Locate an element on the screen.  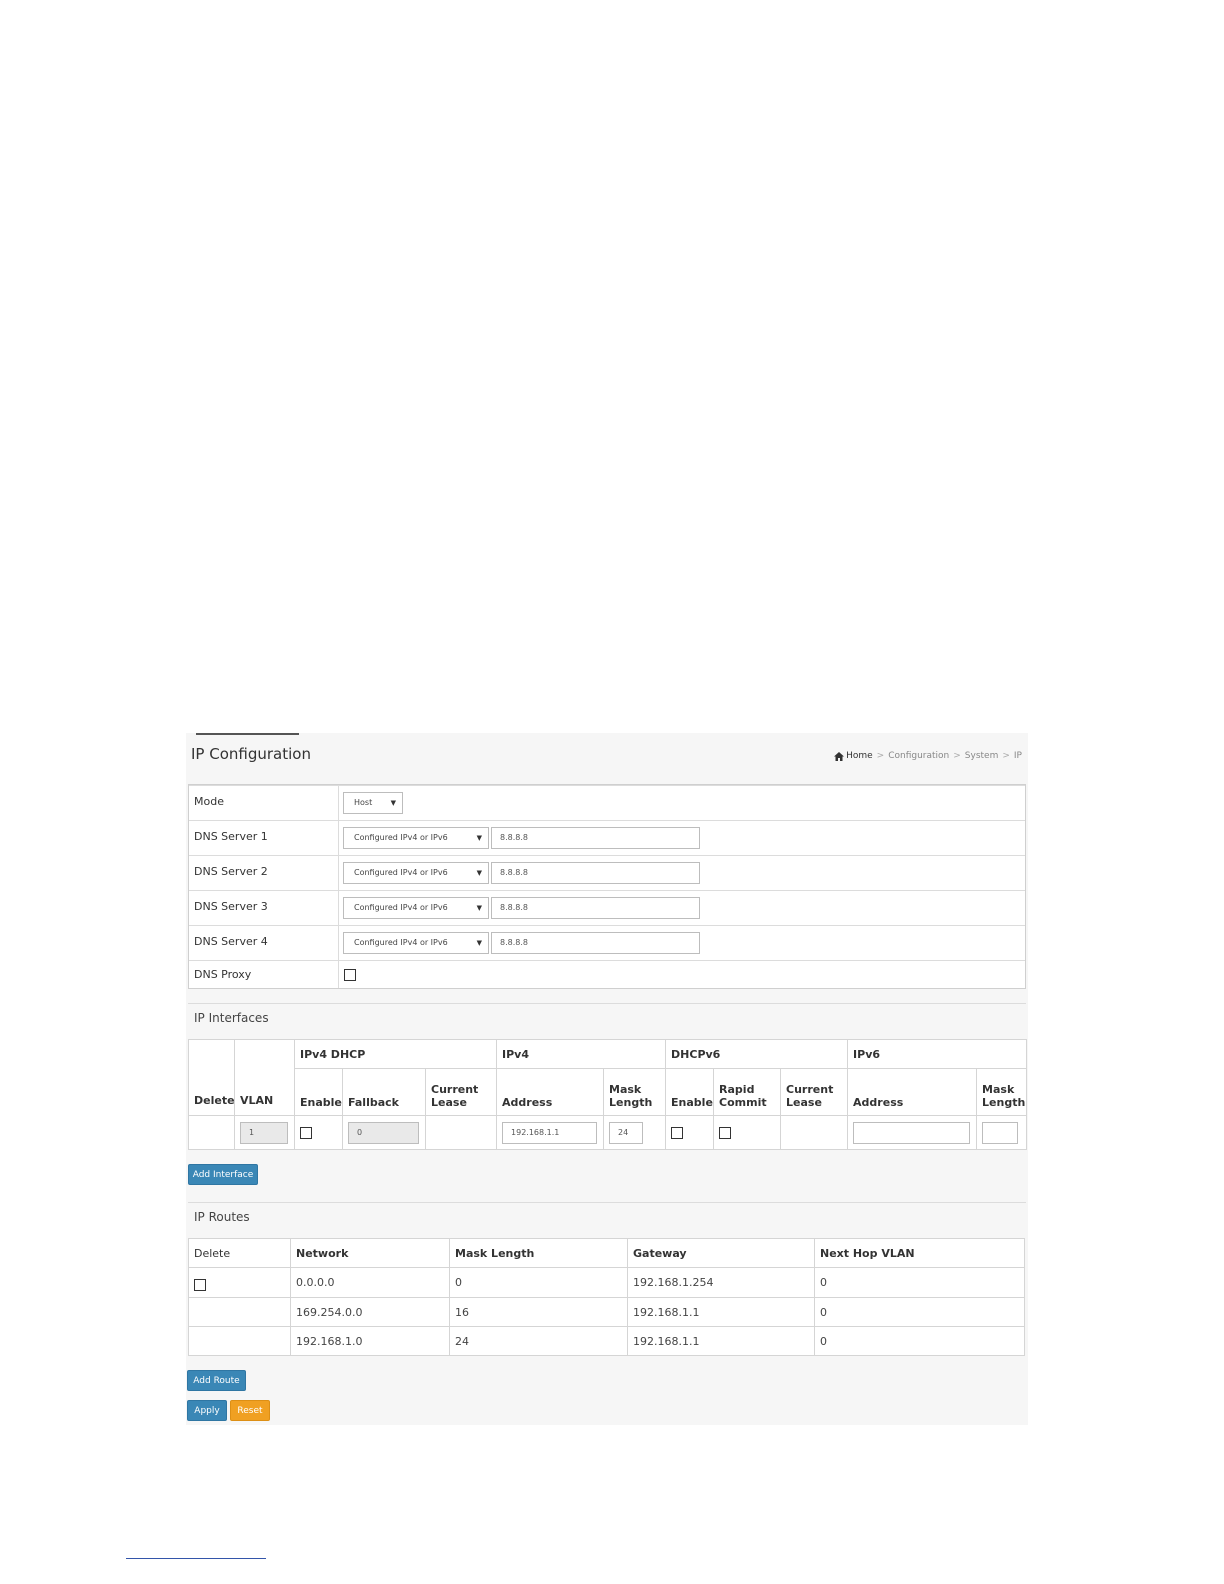
header-fallback: Fallback is located at coordinates (384, 1092).